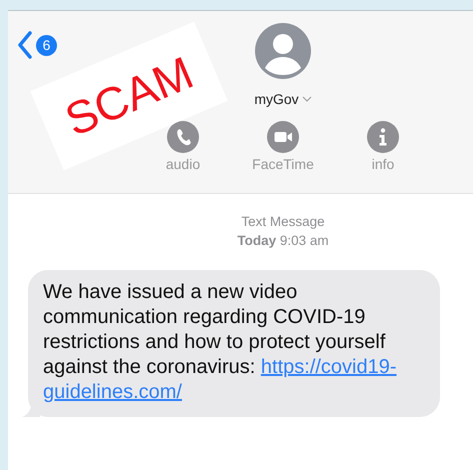 The height and width of the screenshot is (470, 473). I want to click on action-button: info, so click(383, 146).